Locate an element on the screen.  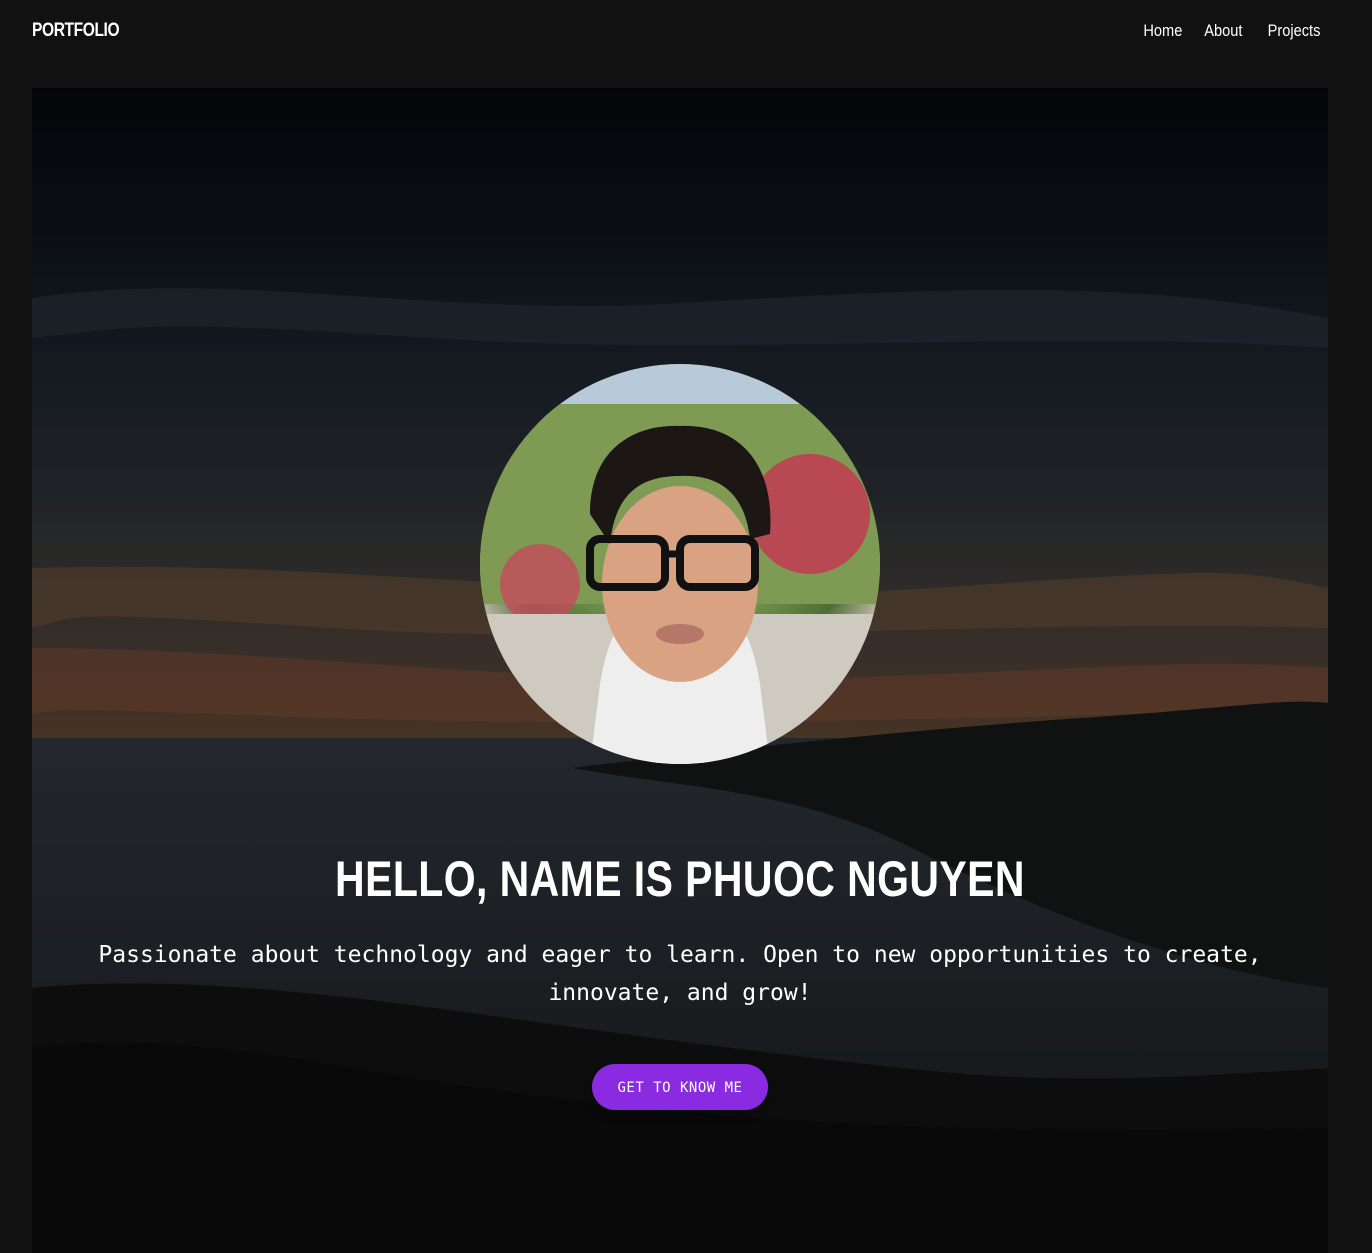
profile-photo is located at coordinates (680, 564).